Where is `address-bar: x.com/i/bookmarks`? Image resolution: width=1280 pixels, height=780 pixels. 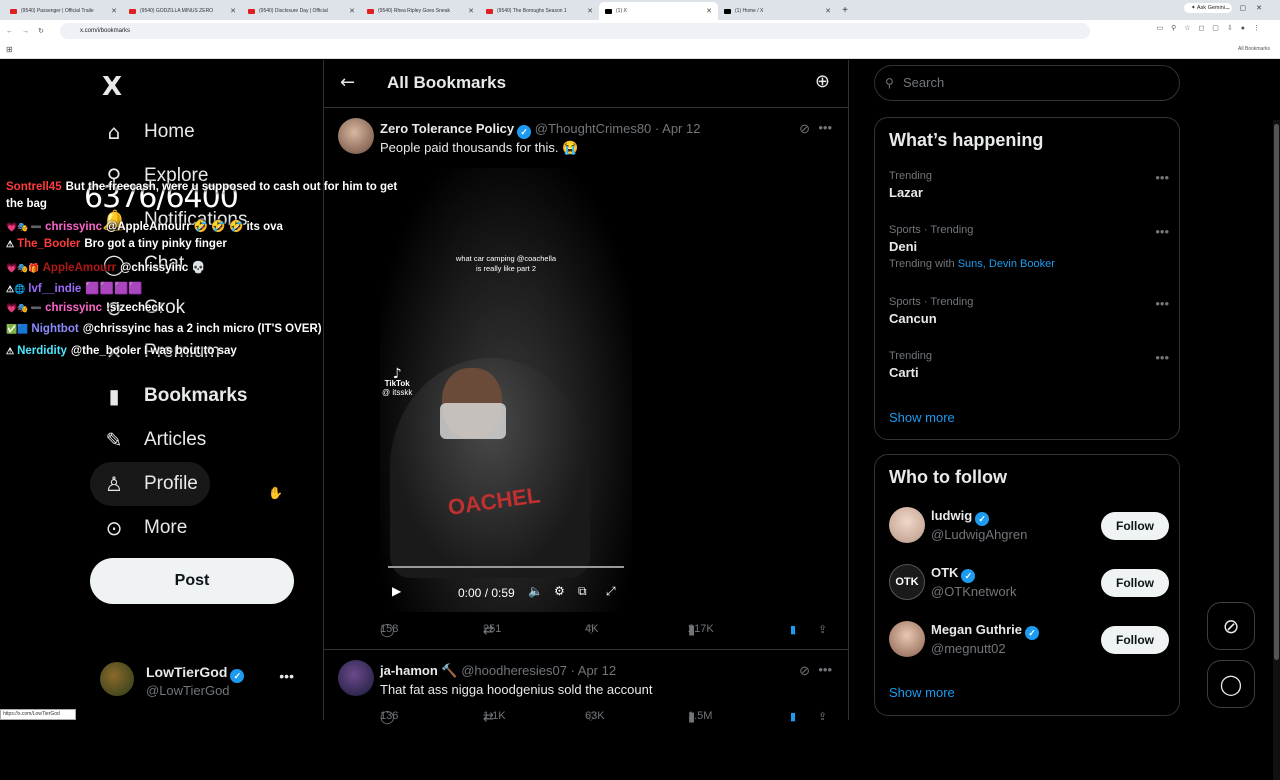 address-bar: x.com/i/bookmarks is located at coordinates (575, 31).